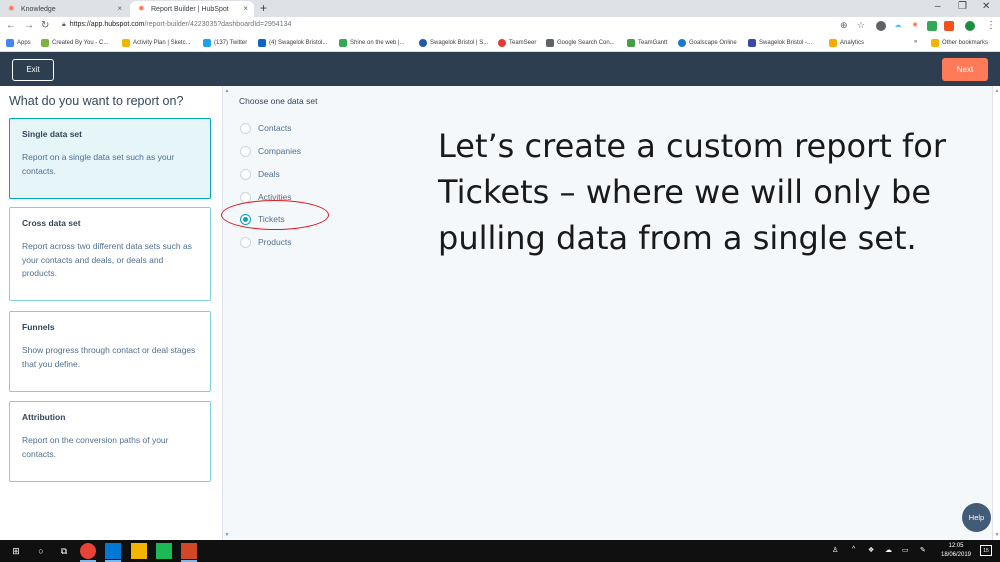 The height and width of the screenshot is (562, 1000). I want to click on left-panel-scrollbar: ▲ ▼, so click(226, 313).